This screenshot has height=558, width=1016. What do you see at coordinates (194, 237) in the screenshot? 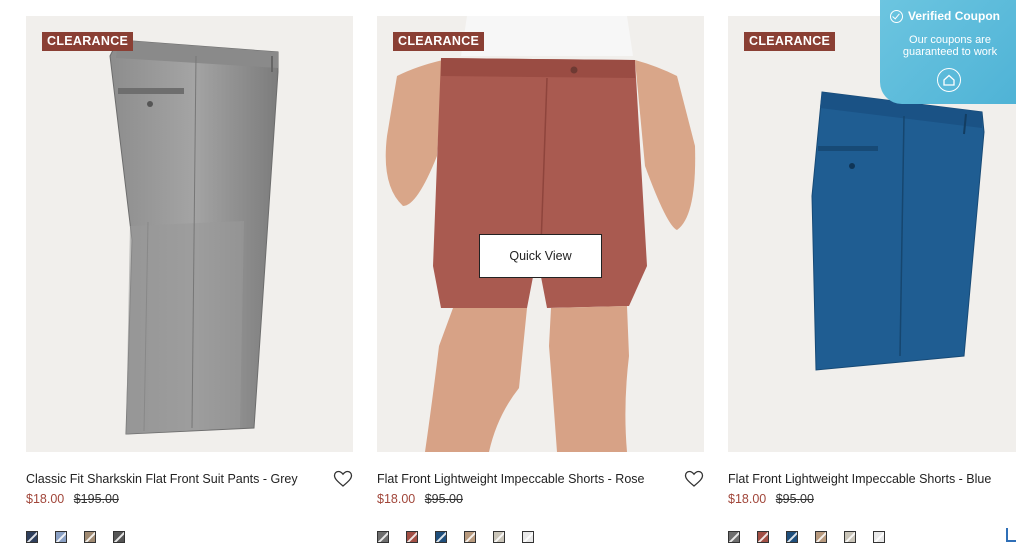
I see `grey-pants-illustration` at bounding box center [194, 237].